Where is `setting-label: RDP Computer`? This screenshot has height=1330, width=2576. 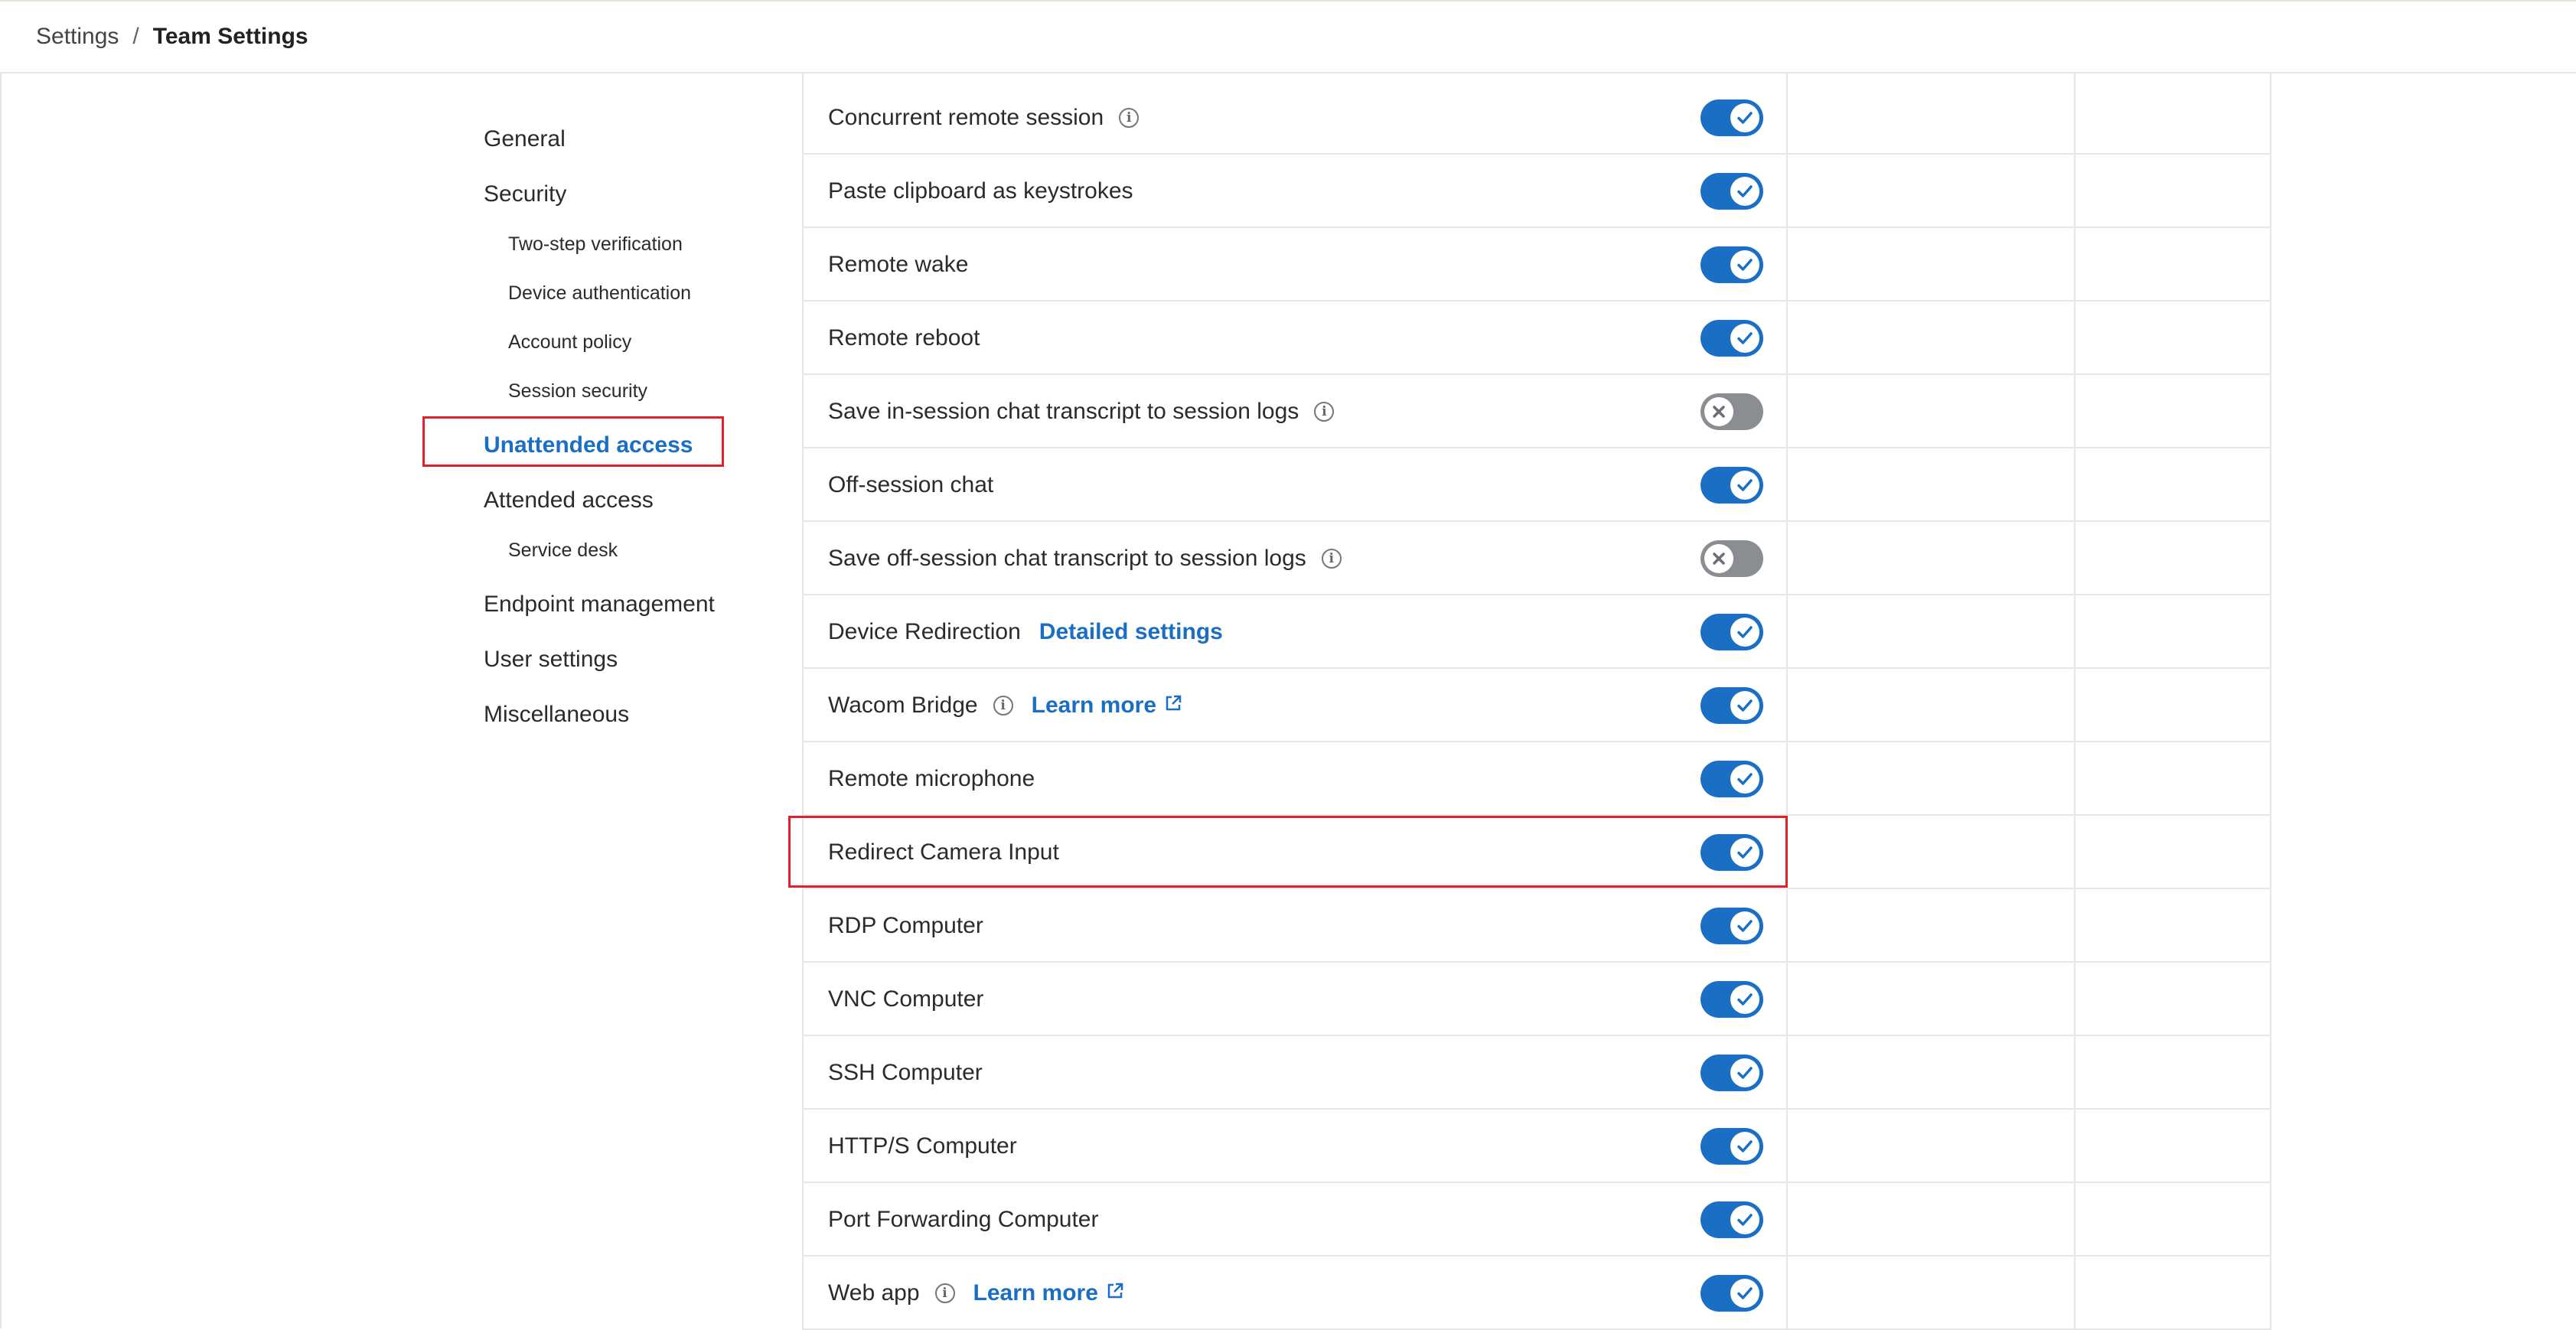
setting-label: RDP Computer is located at coordinates (905, 925).